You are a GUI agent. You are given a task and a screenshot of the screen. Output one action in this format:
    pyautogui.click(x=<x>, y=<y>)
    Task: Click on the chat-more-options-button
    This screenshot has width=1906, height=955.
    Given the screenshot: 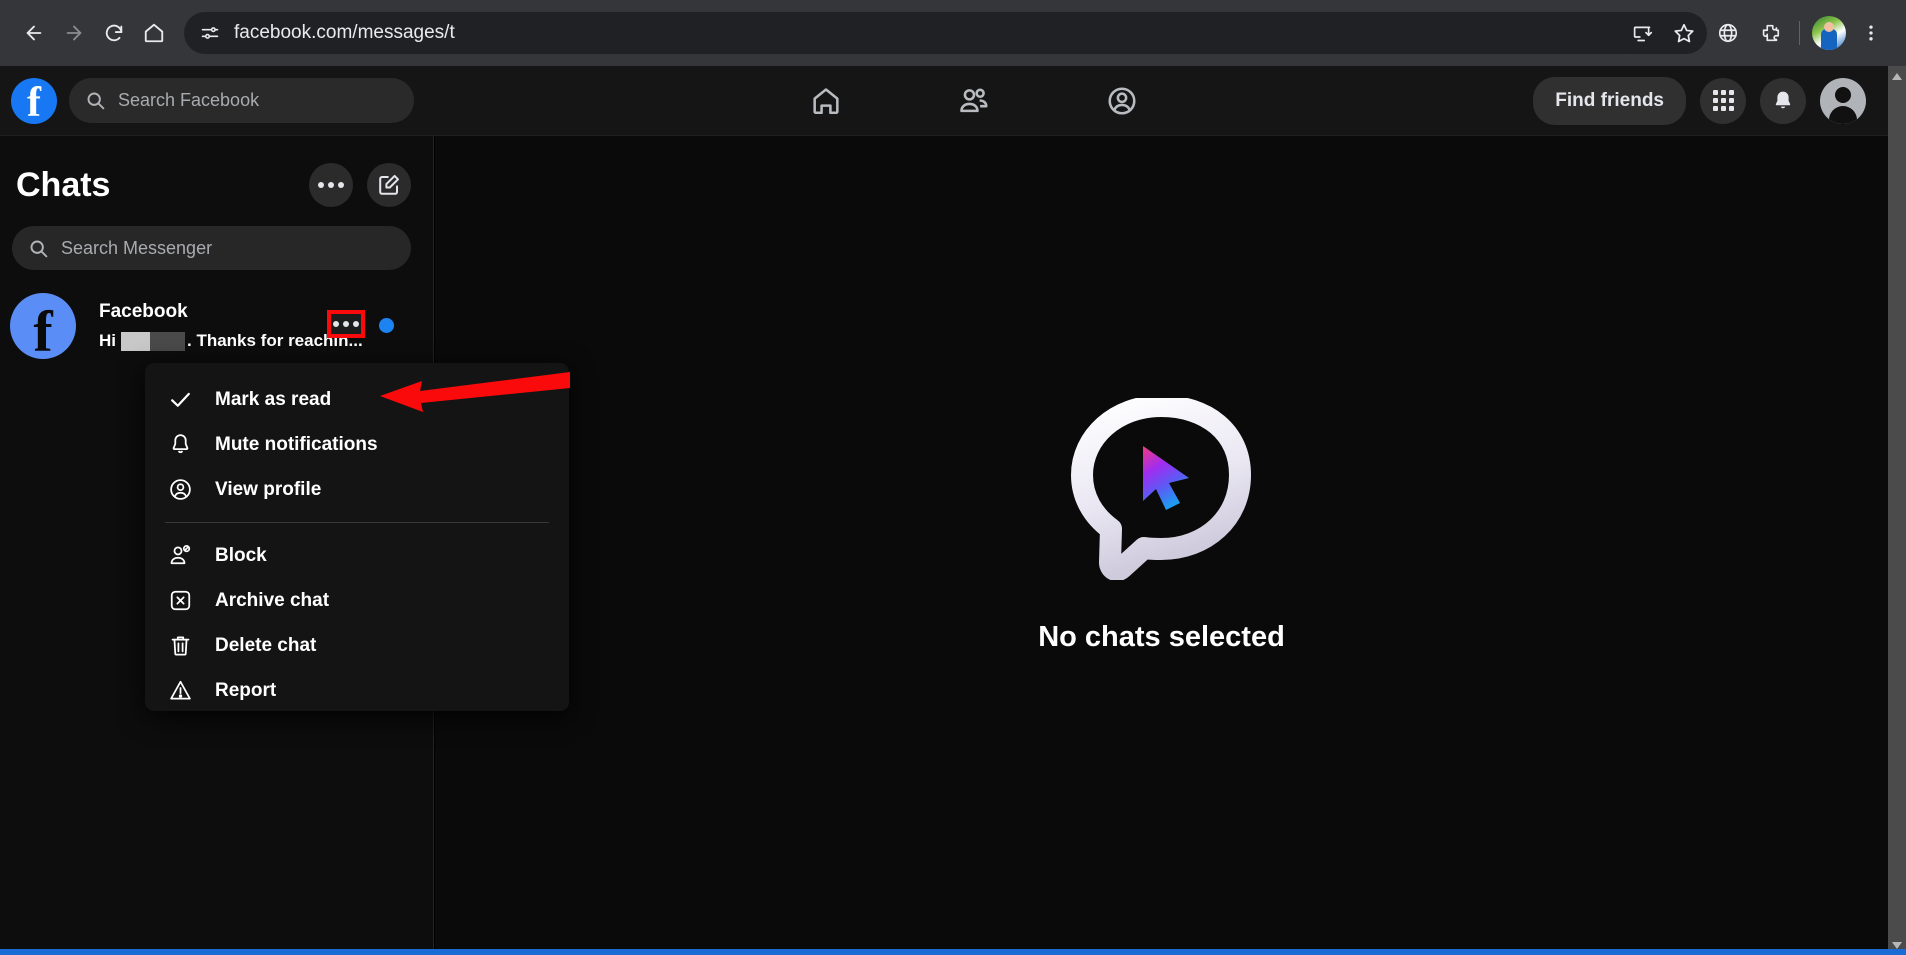 What is the action you would take?
    pyautogui.click(x=346, y=324)
    